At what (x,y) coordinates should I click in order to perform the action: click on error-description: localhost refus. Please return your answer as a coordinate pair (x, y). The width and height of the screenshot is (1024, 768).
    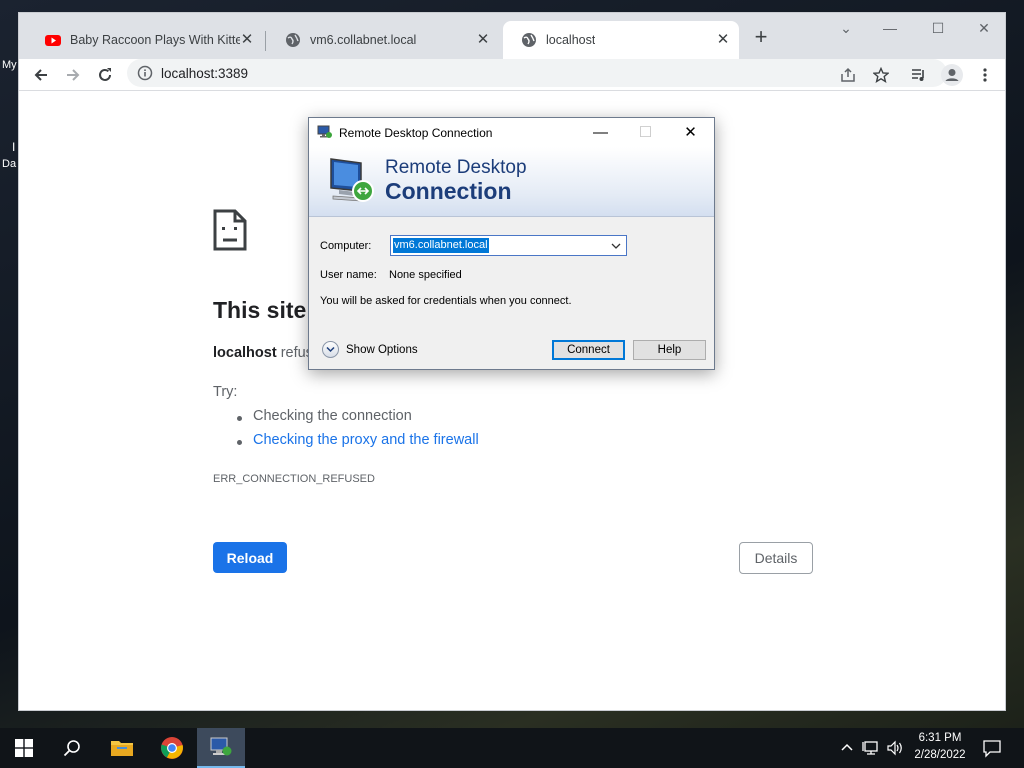
    Looking at the image, I should click on (263, 353).